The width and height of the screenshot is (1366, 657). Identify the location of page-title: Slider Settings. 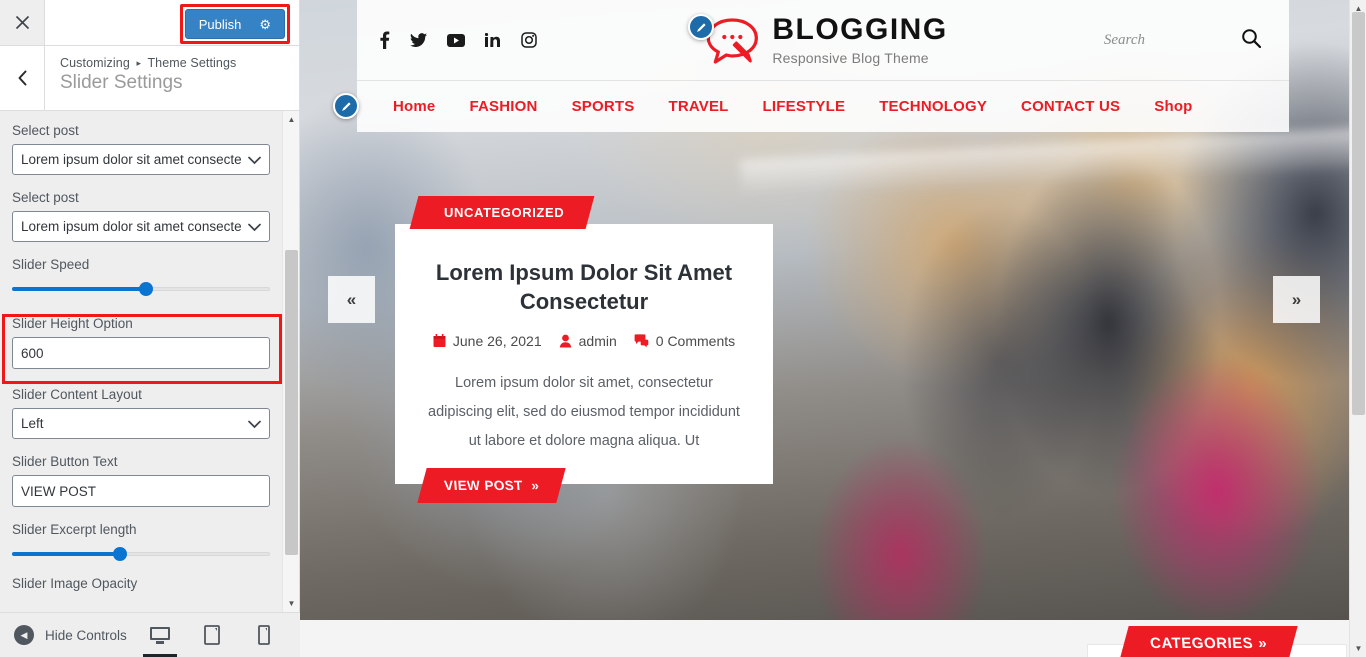
(121, 82).